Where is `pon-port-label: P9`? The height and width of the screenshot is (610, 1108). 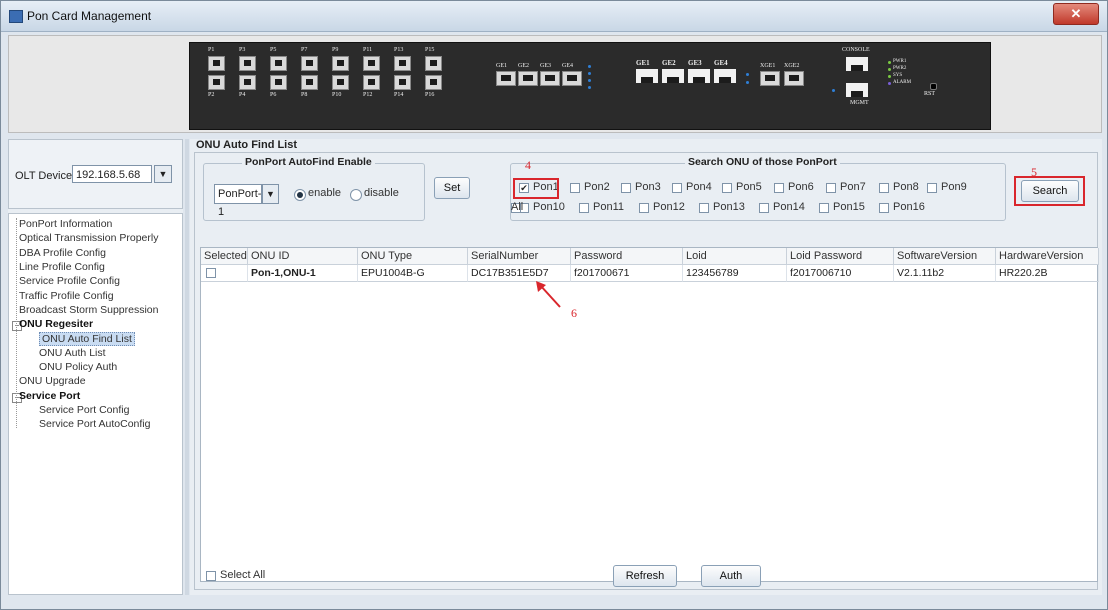
pon-port-label: P9 is located at coordinates (335, 50).